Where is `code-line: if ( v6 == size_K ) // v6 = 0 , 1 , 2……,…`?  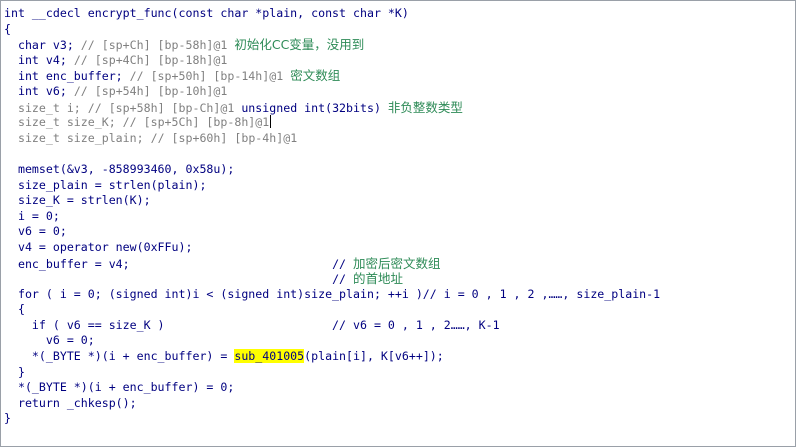
code-line: if ( v6 == size_K ) // v6 = 0 , 1 , 2……,… is located at coordinates (332, 326).